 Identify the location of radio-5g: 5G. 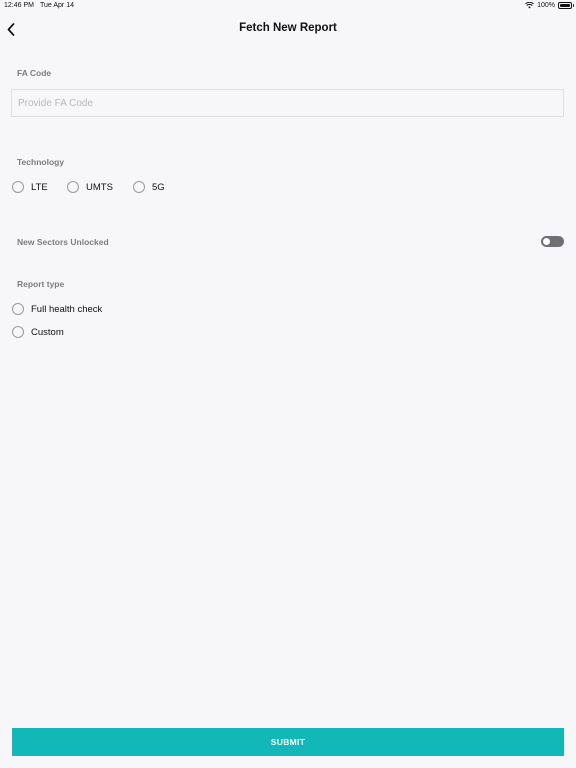
(149, 187).